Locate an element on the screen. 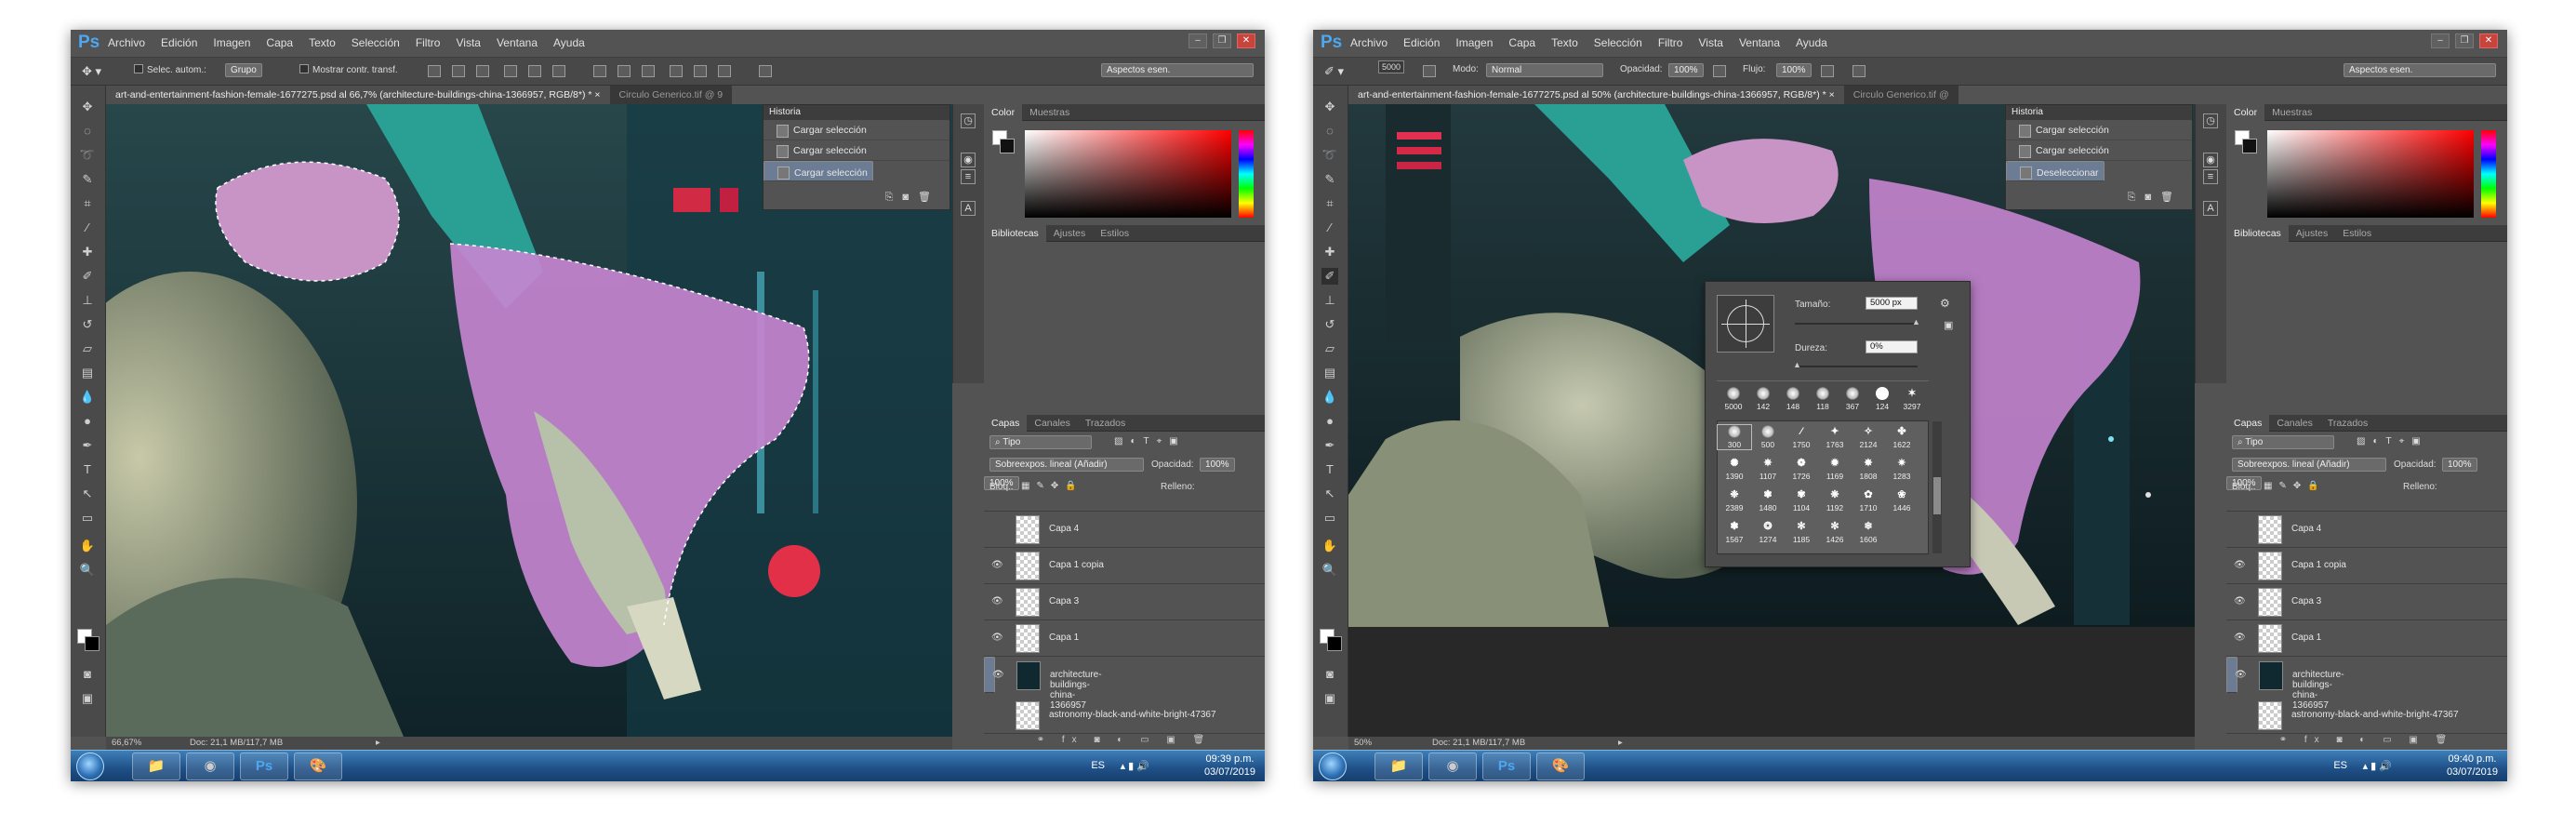  hardness-slider is located at coordinates (1856, 367).